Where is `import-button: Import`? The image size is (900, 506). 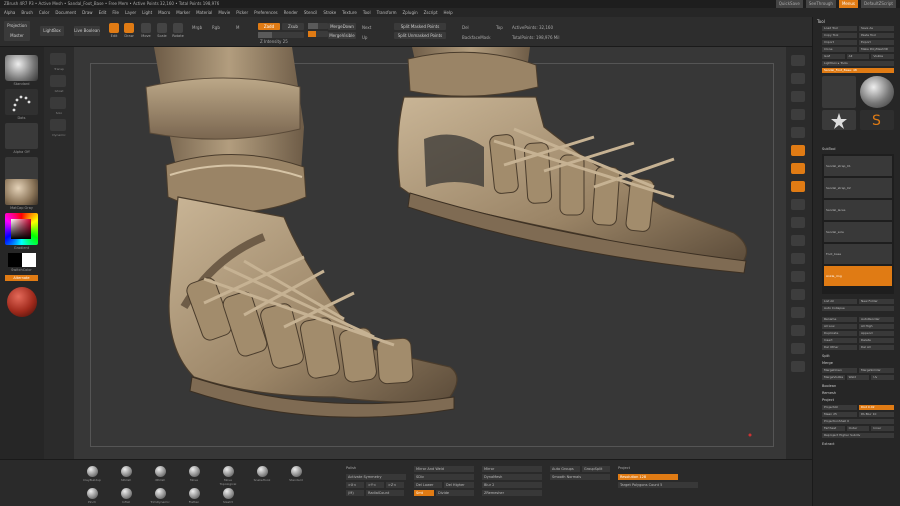 import-button: Import is located at coordinates (839, 42).